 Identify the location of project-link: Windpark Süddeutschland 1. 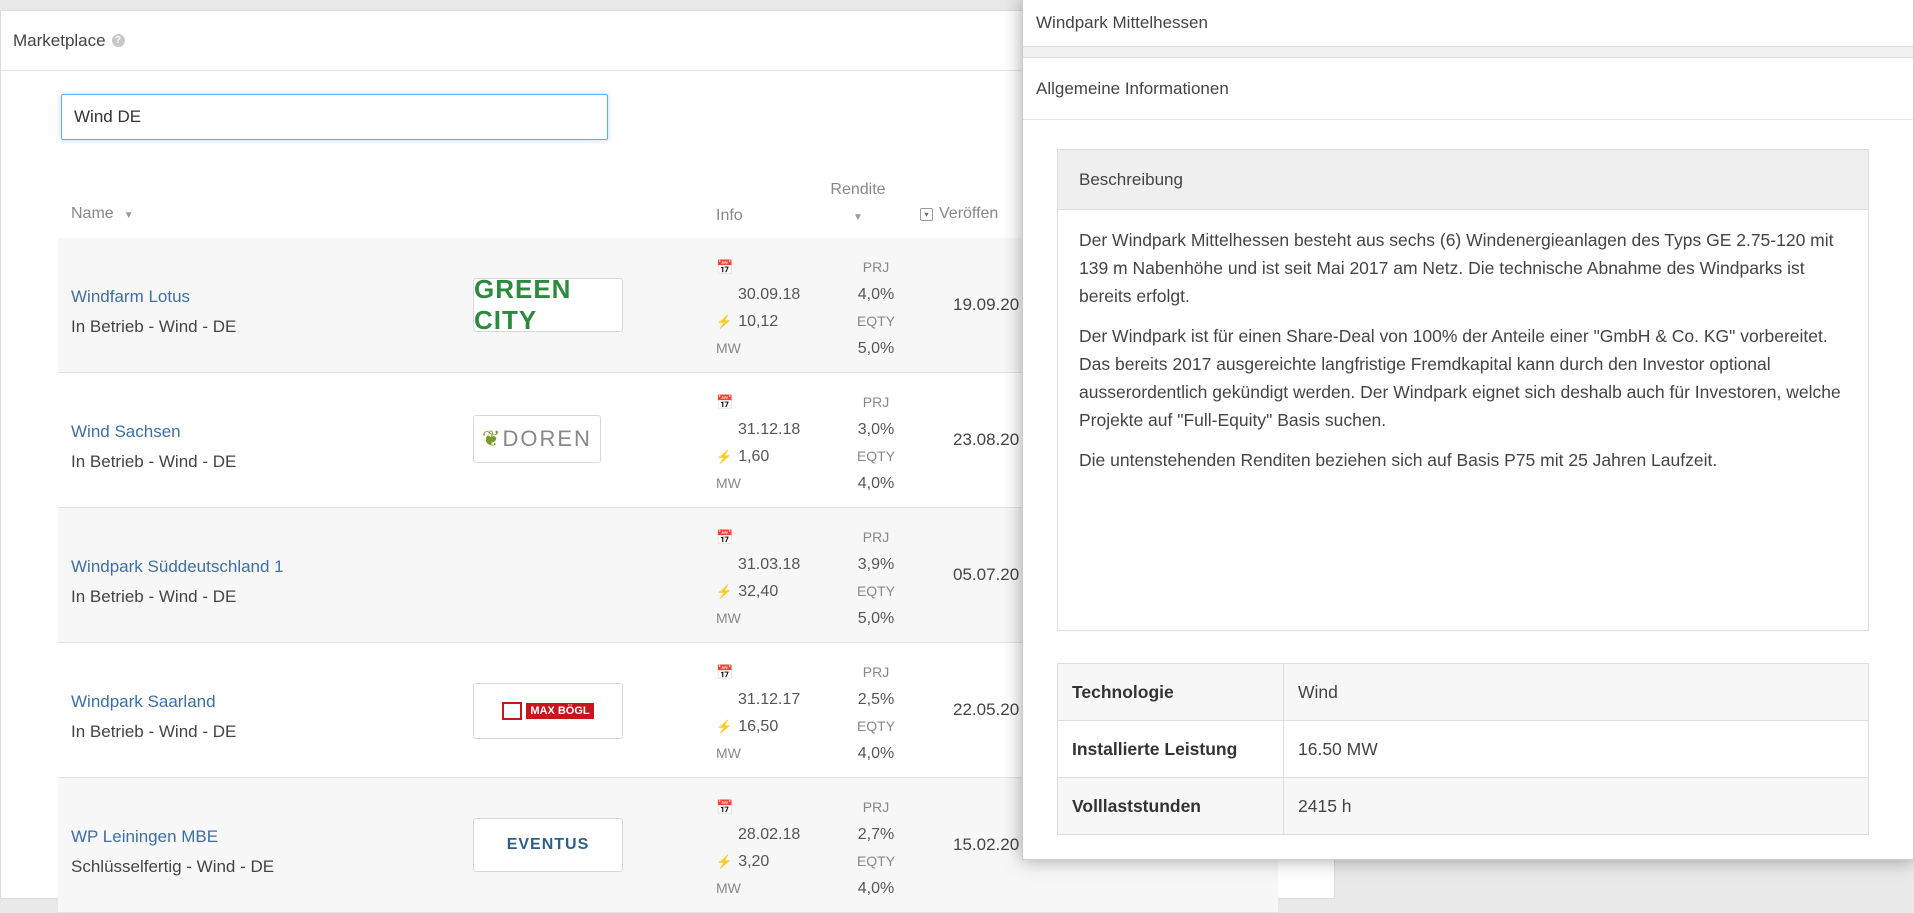
(177, 567).